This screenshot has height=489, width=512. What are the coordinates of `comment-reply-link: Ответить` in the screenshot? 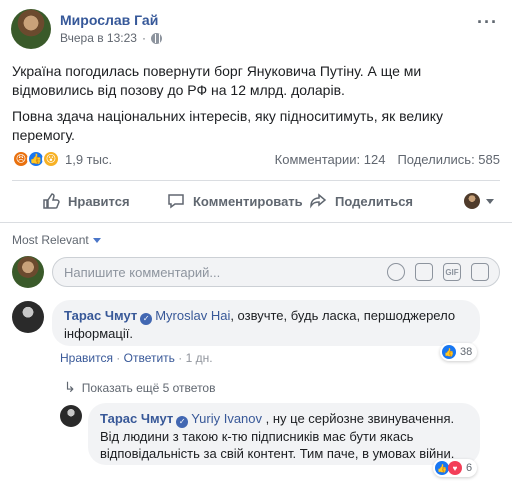 It's located at (149, 358).